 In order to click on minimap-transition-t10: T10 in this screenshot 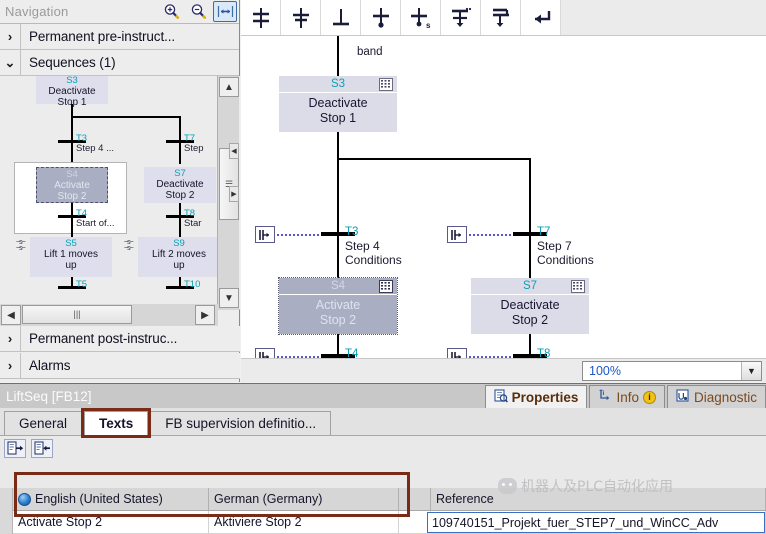, I will do `click(192, 285)`.